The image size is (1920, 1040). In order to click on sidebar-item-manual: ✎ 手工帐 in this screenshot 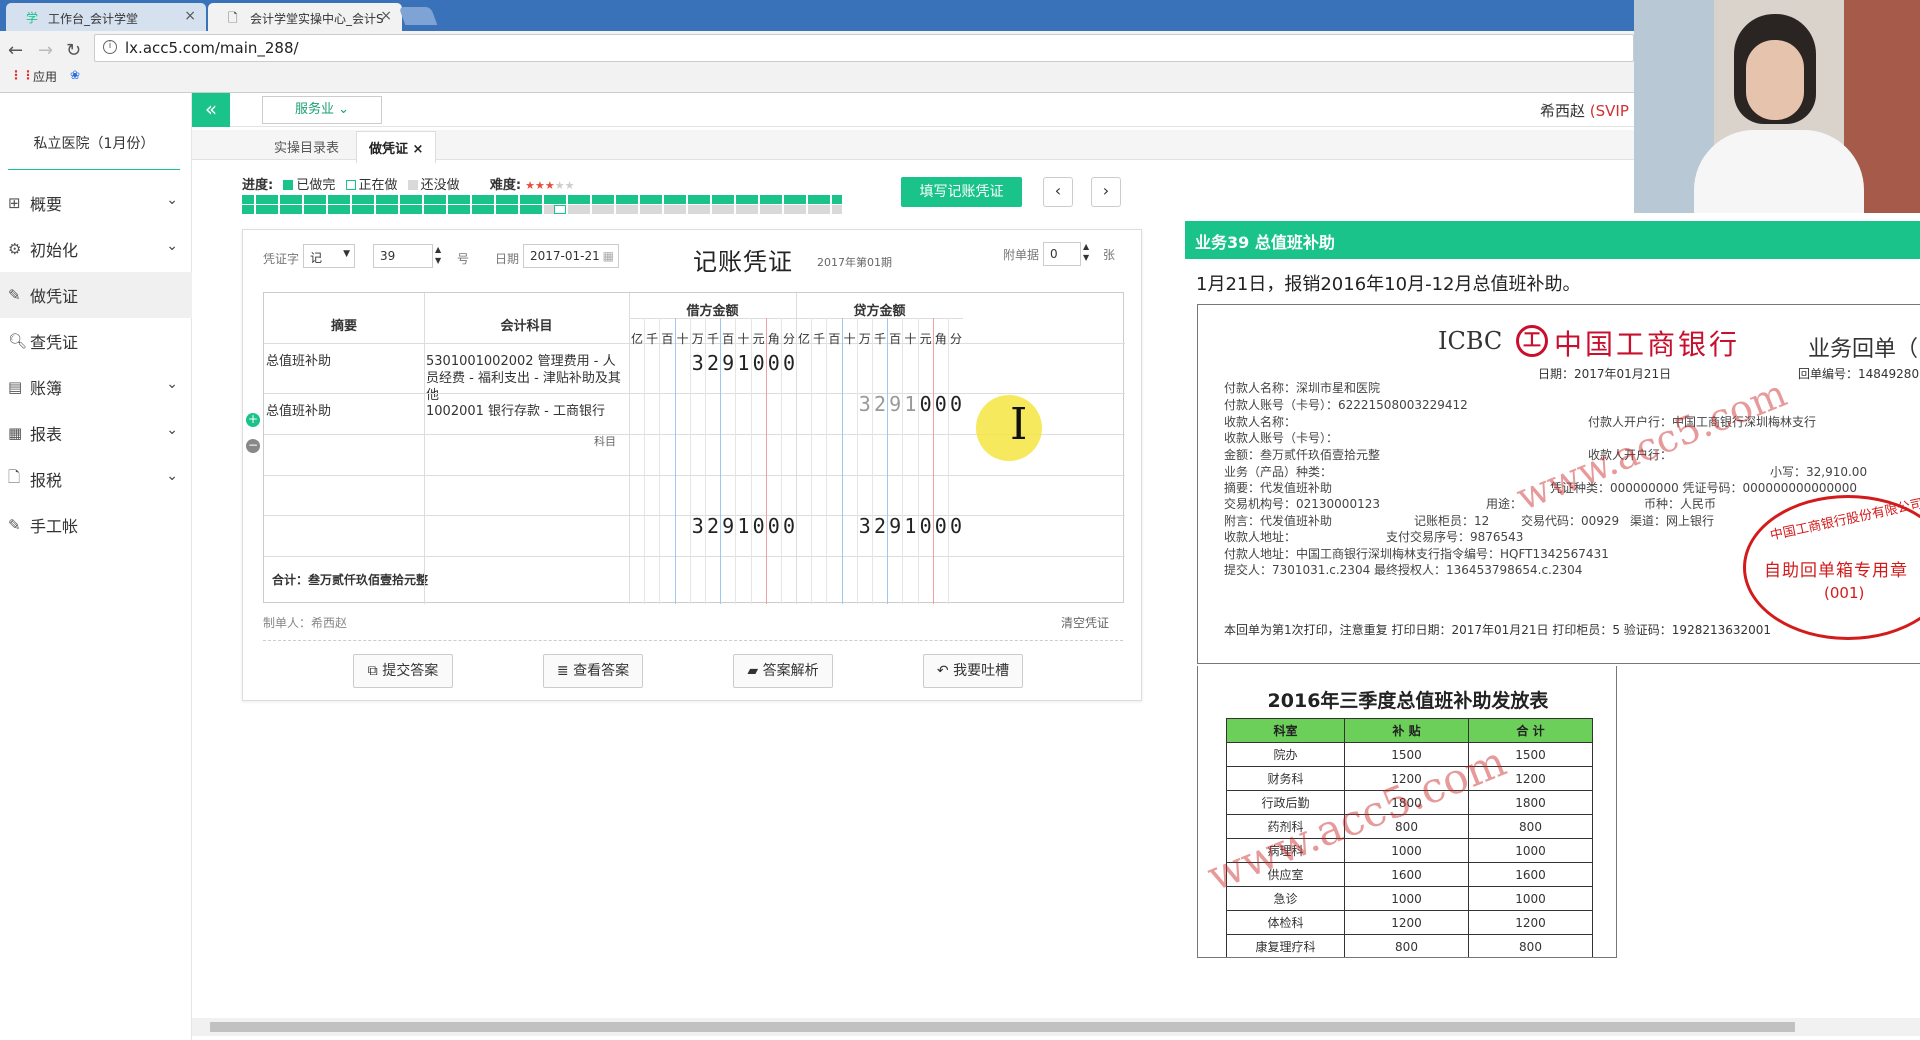, I will do `click(96, 525)`.